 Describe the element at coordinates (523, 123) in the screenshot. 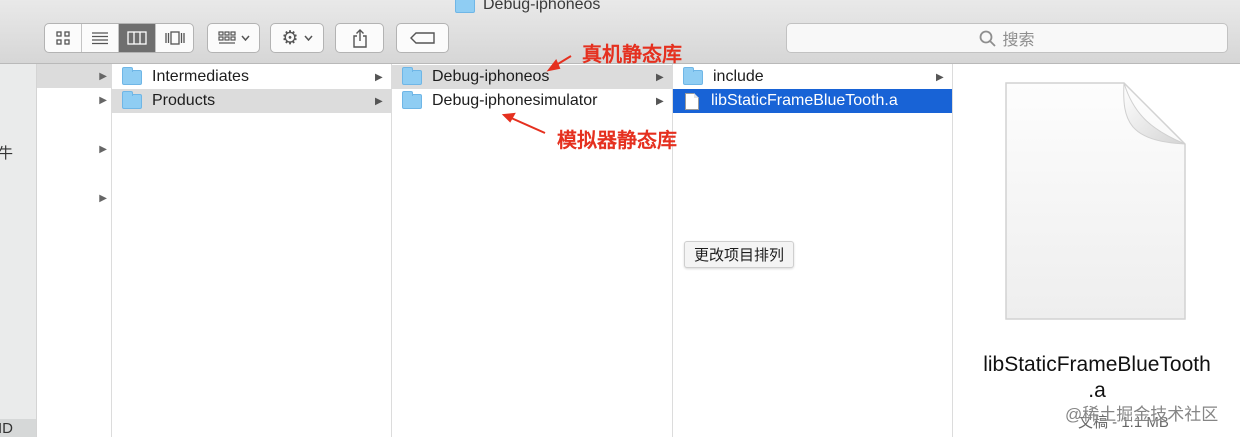

I see `annotation-arrow-simulator` at that location.